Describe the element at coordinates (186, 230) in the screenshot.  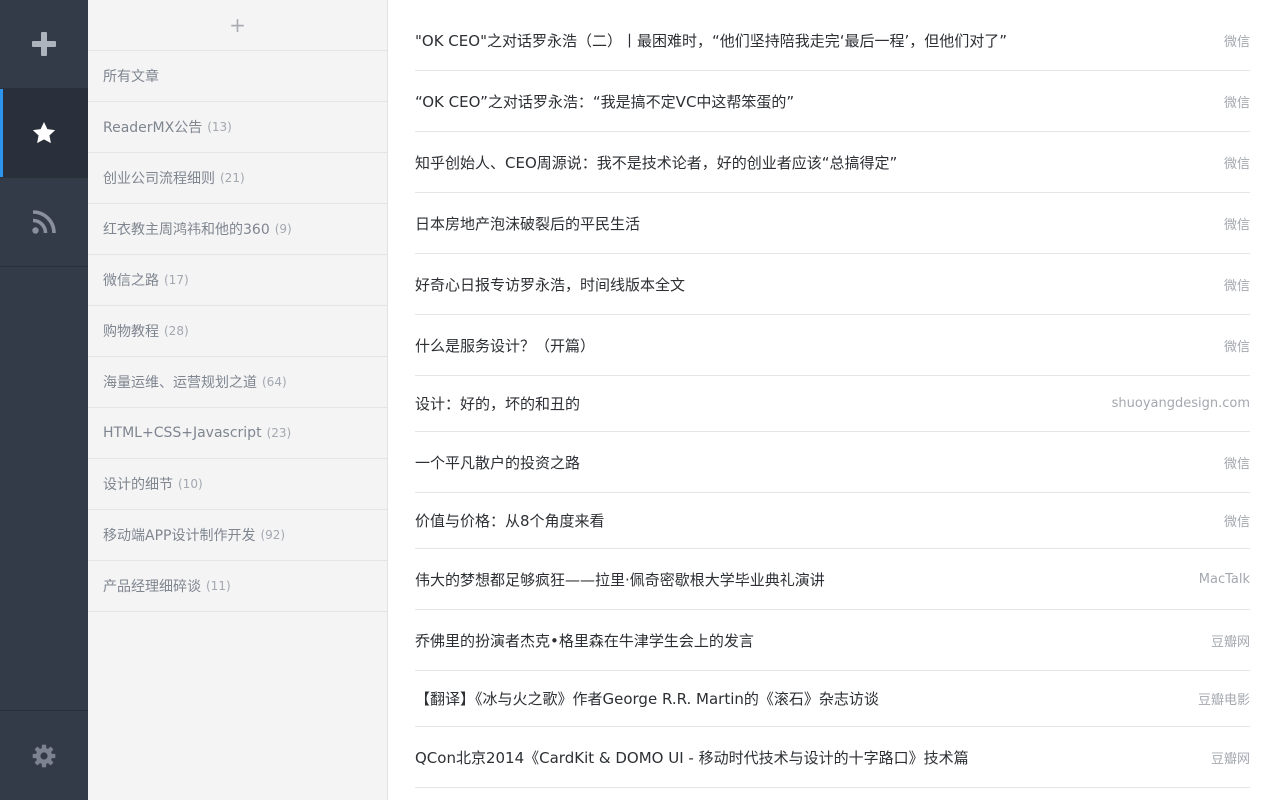
I see `folder-label: 红衣教主周鸿祎和他的360` at that location.